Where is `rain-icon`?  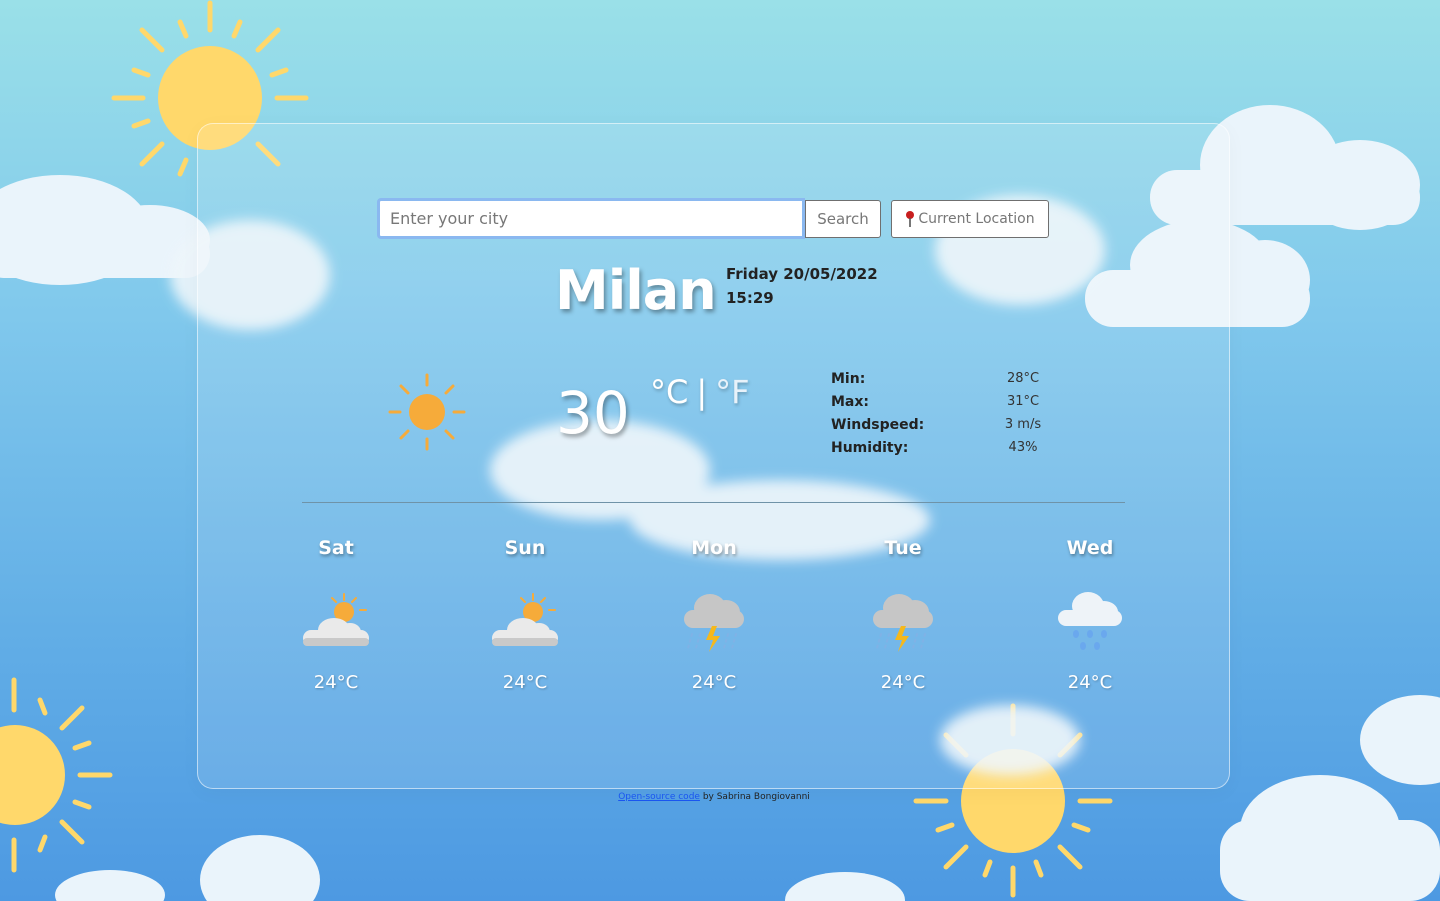
rain-icon is located at coordinates (1090, 621).